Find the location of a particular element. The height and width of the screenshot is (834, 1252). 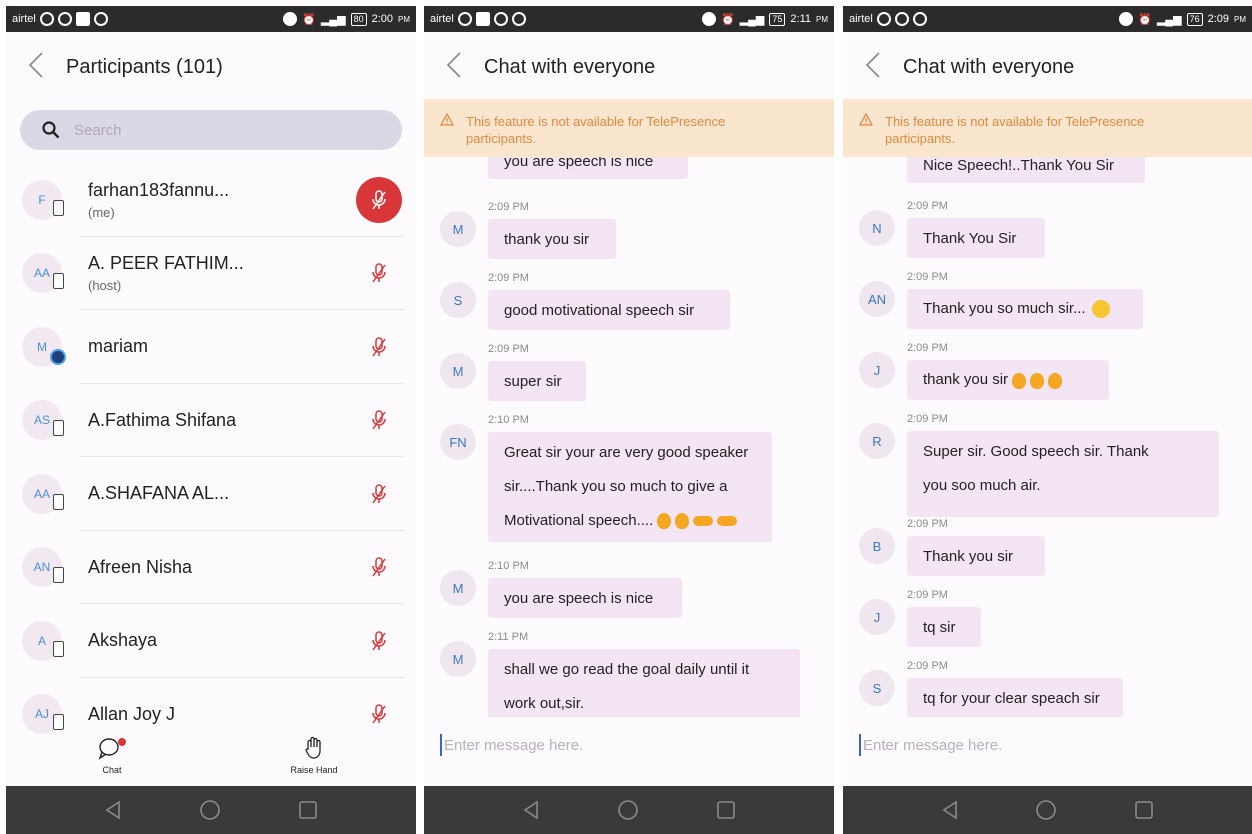

clock-ampm: PM is located at coordinates (1240, 19).